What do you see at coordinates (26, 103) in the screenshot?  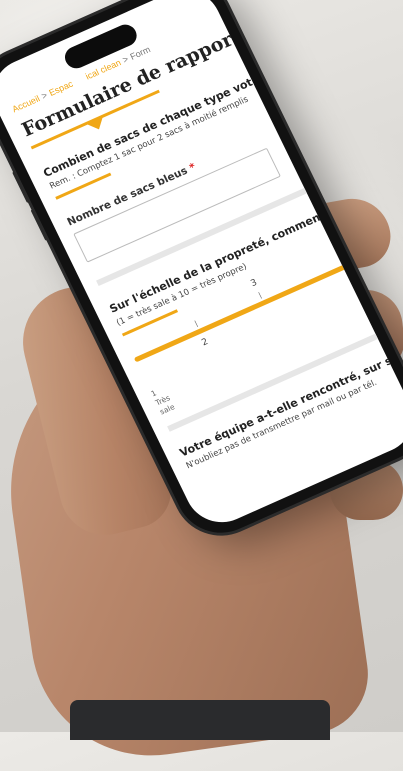 I see `breadcrumb-home: Accueil` at bounding box center [26, 103].